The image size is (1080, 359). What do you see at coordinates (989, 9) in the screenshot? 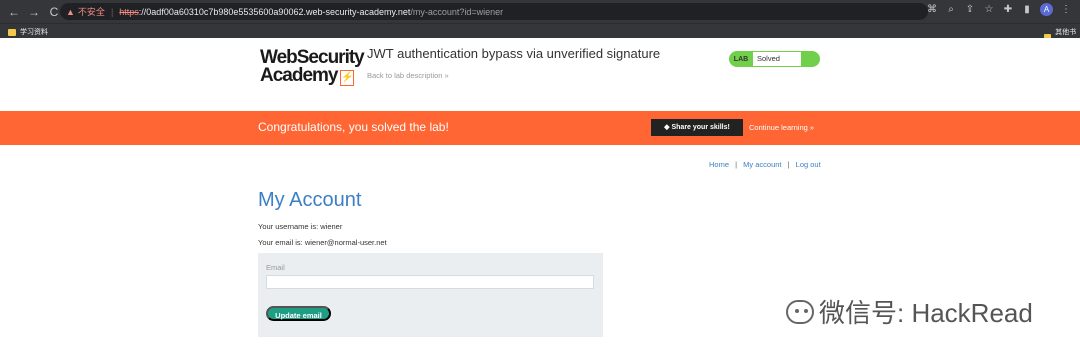
I see `bookmark-star-icon: ☆` at bounding box center [989, 9].